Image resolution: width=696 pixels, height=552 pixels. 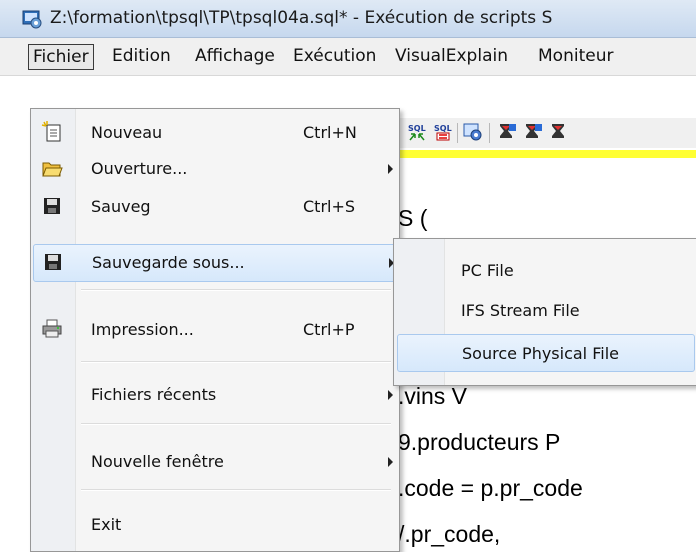 What do you see at coordinates (545, 154) in the screenshot?
I see `current-line-highlight` at bounding box center [545, 154].